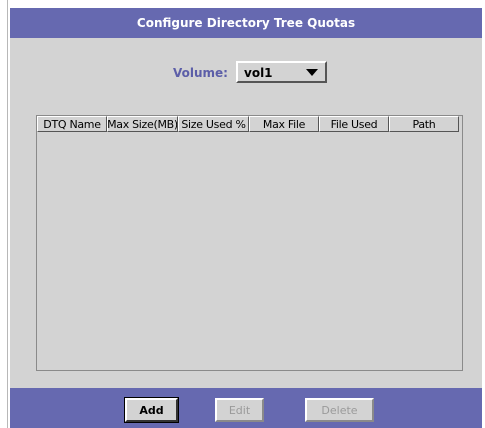 The width and height of the screenshot is (485, 428). Describe the element at coordinates (354, 124) in the screenshot. I see `column-header-file-used: File Used` at that location.